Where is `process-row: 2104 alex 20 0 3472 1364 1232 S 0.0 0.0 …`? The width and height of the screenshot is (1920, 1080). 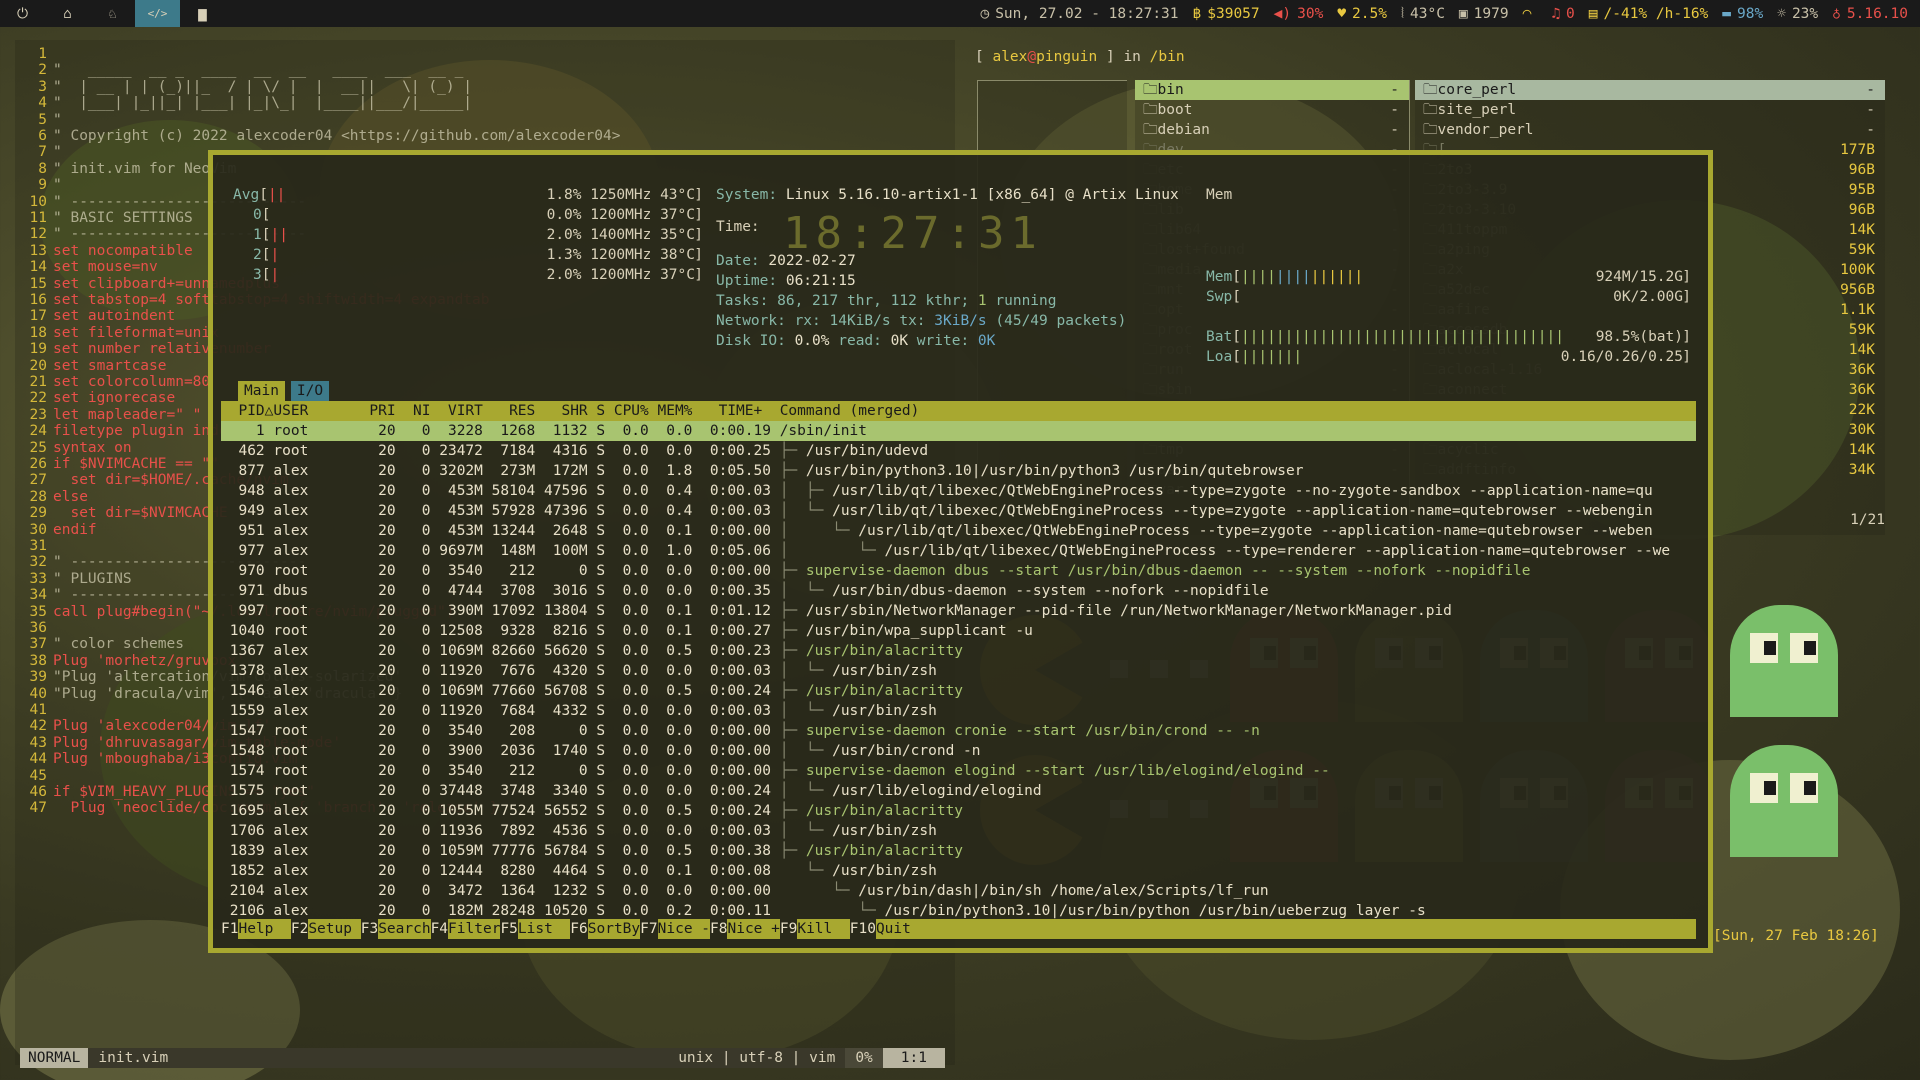 process-row: 2104 alex 20 0 3472 1364 1232 S 0.0 0.0 … is located at coordinates (958, 891).